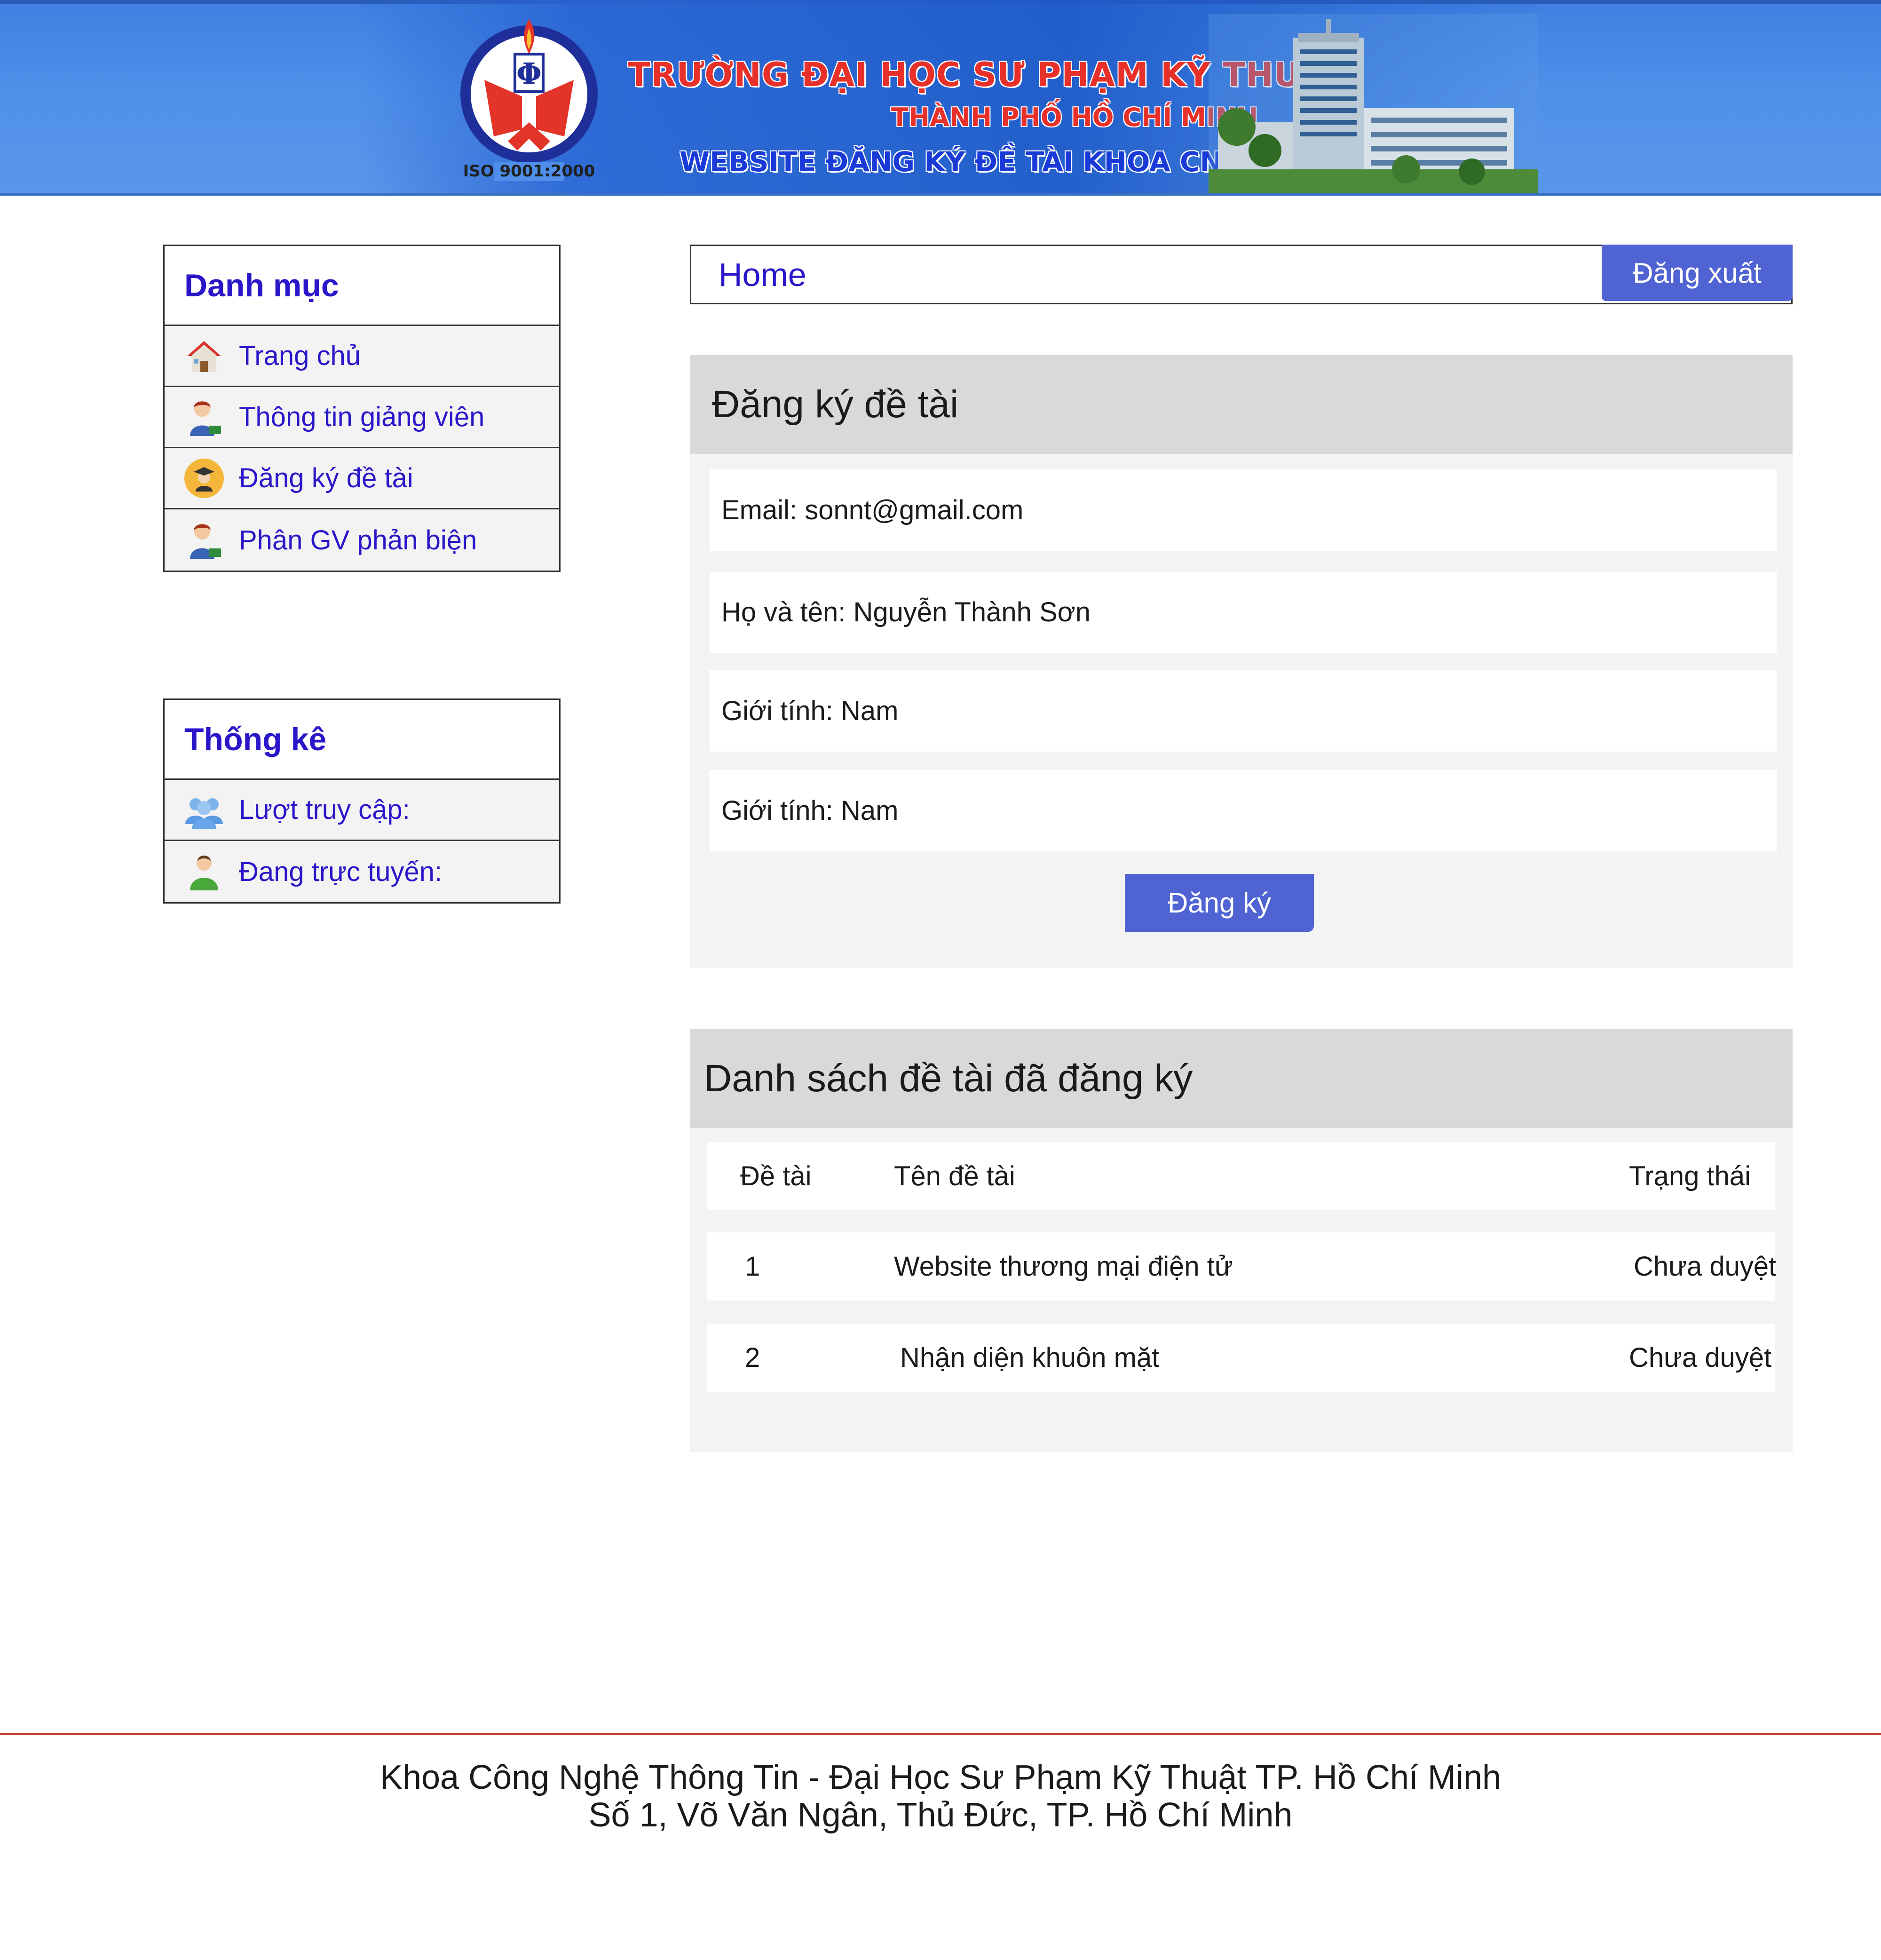  I want to click on sidebar-item-teacher-info: Thông tin giảng viên, so click(362, 418).